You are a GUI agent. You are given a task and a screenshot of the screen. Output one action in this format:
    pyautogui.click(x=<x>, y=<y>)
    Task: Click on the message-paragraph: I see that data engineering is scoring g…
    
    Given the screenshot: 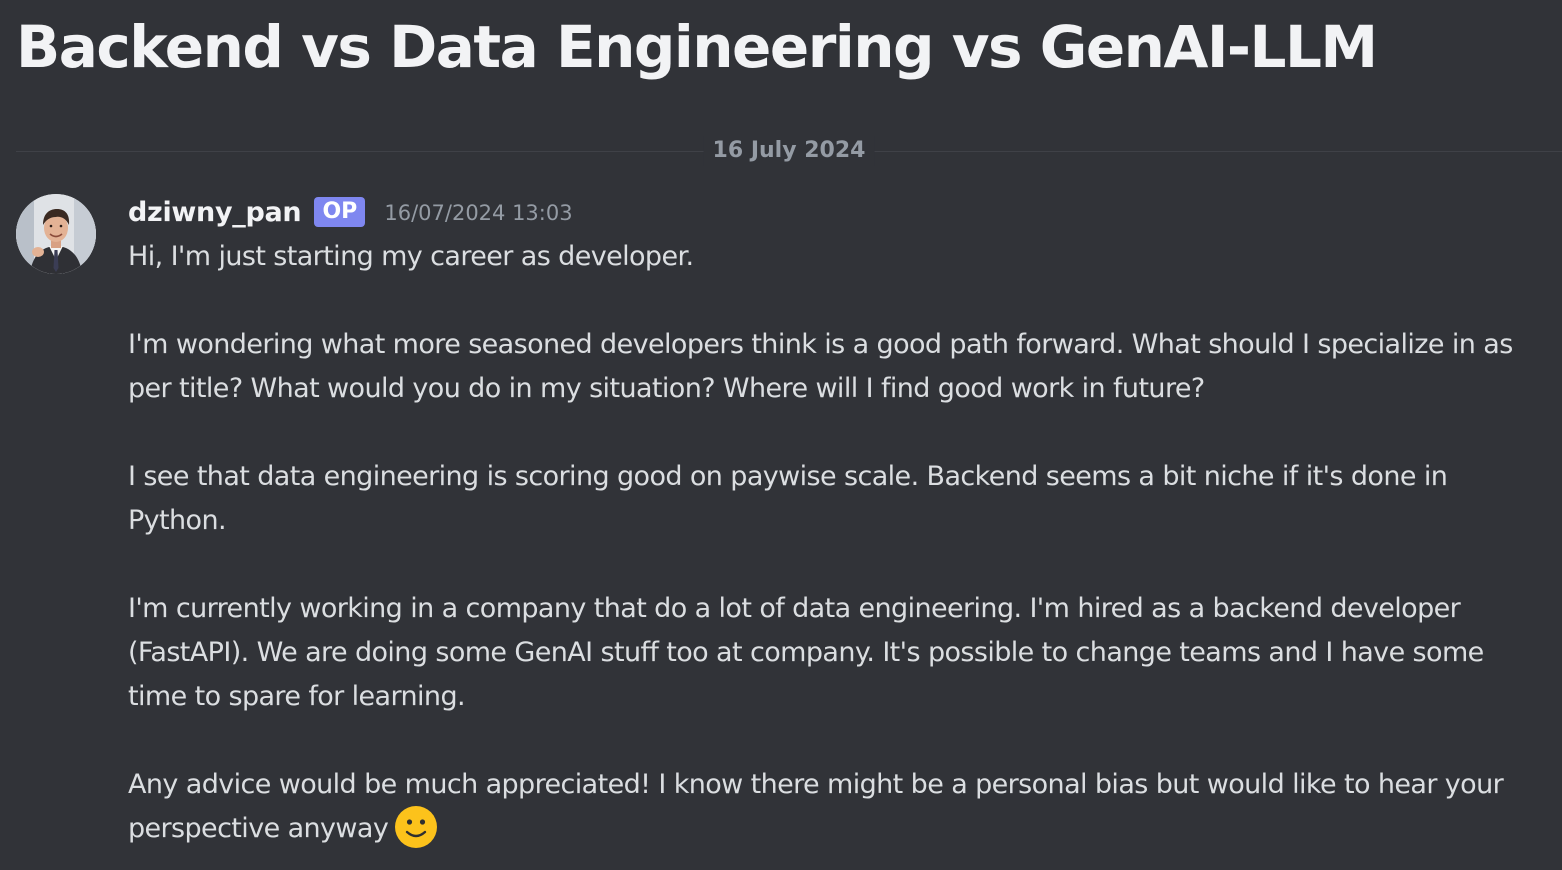 What is the action you would take?
    pyautogui.click(x=788, y=498)
    